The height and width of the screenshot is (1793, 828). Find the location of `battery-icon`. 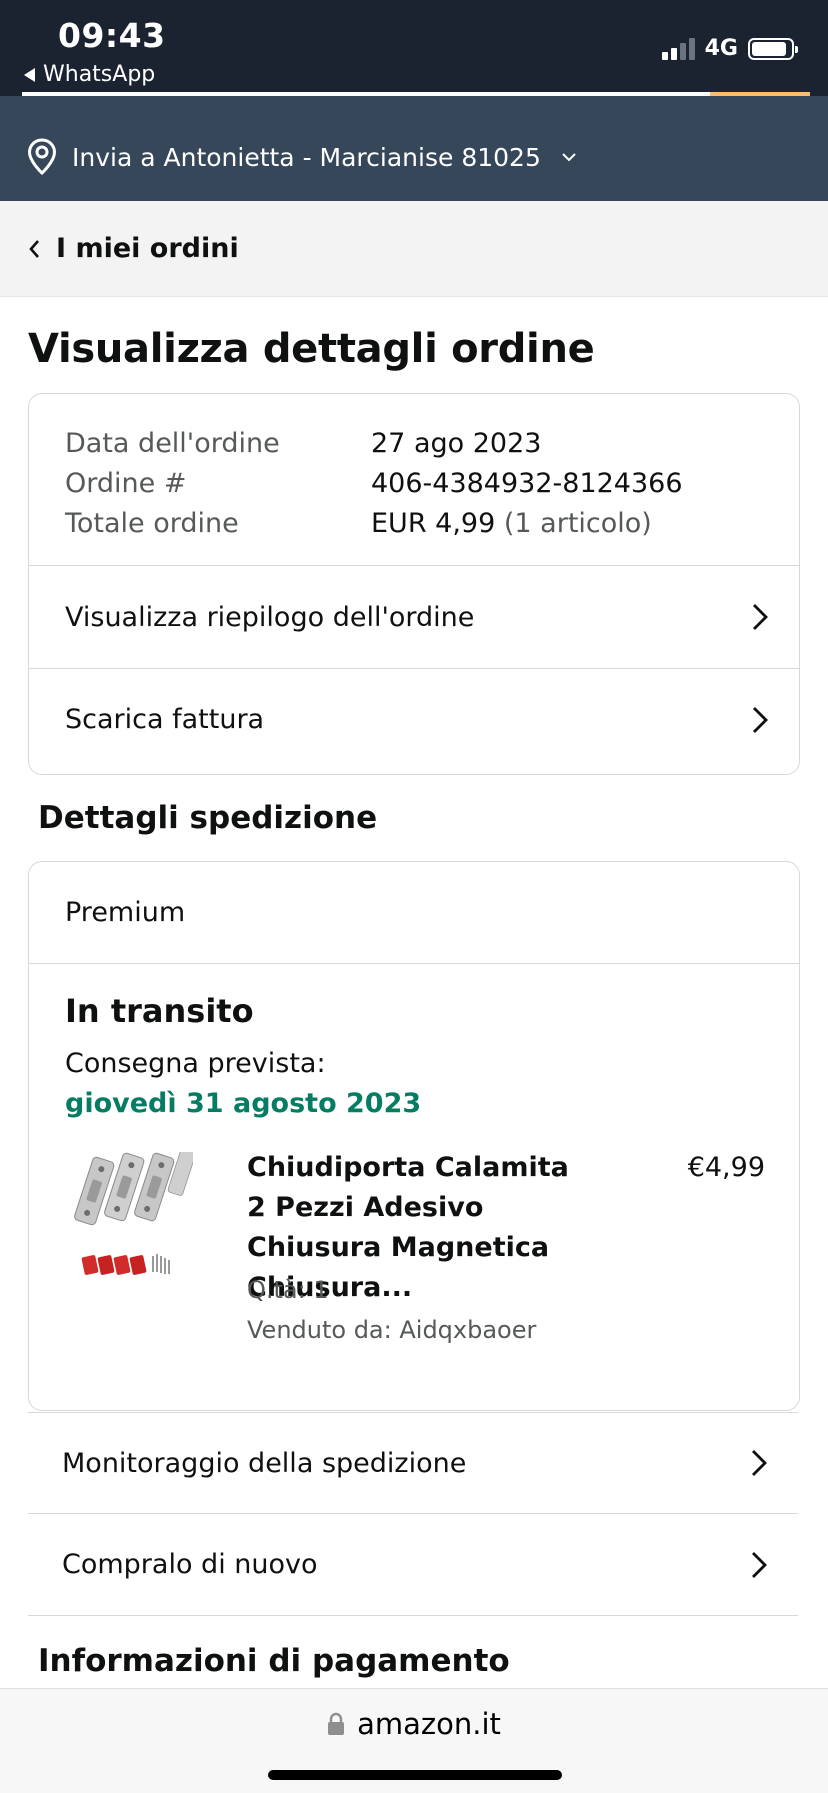

battery-icon is located at coordinates (773, 48).